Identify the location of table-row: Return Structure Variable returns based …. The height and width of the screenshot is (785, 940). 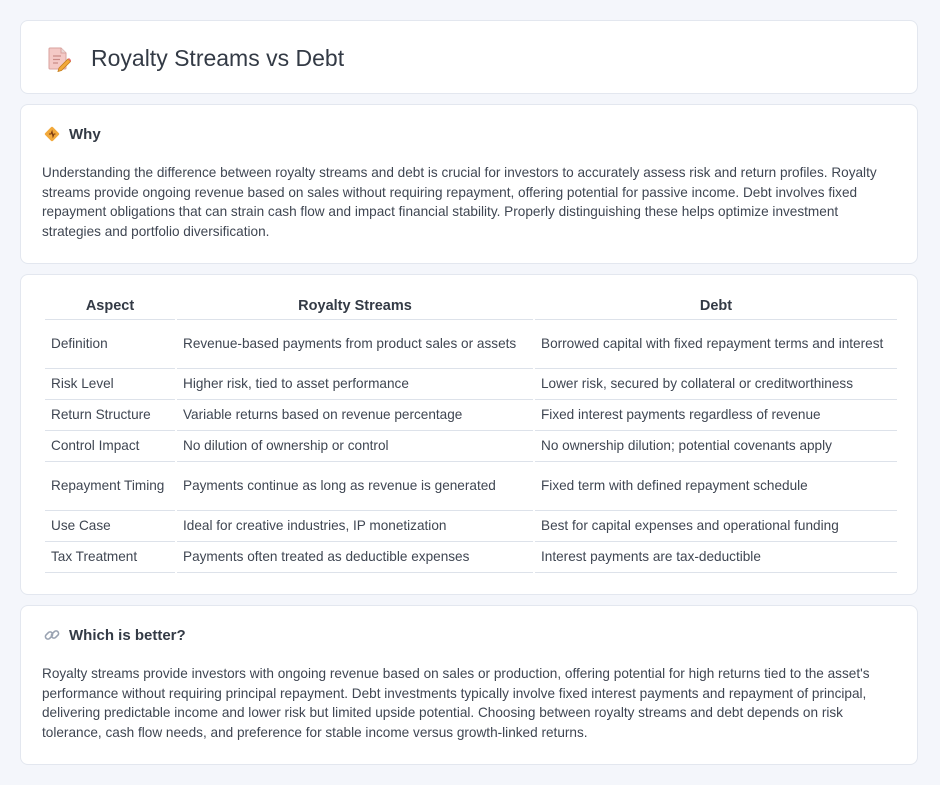
(471, 415).